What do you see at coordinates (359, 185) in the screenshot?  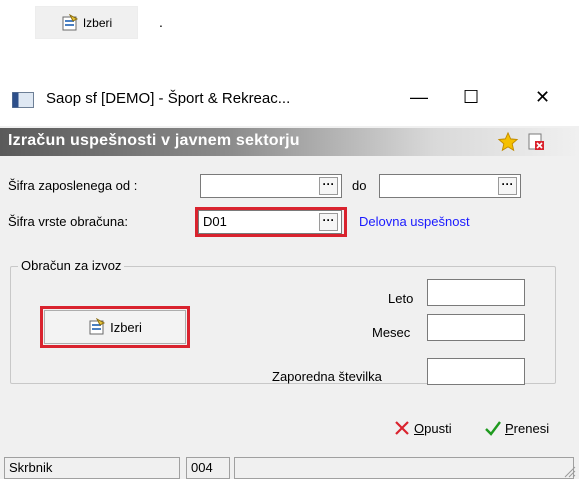 I see `employee-to-label: do` at bounding box center [359, 185].